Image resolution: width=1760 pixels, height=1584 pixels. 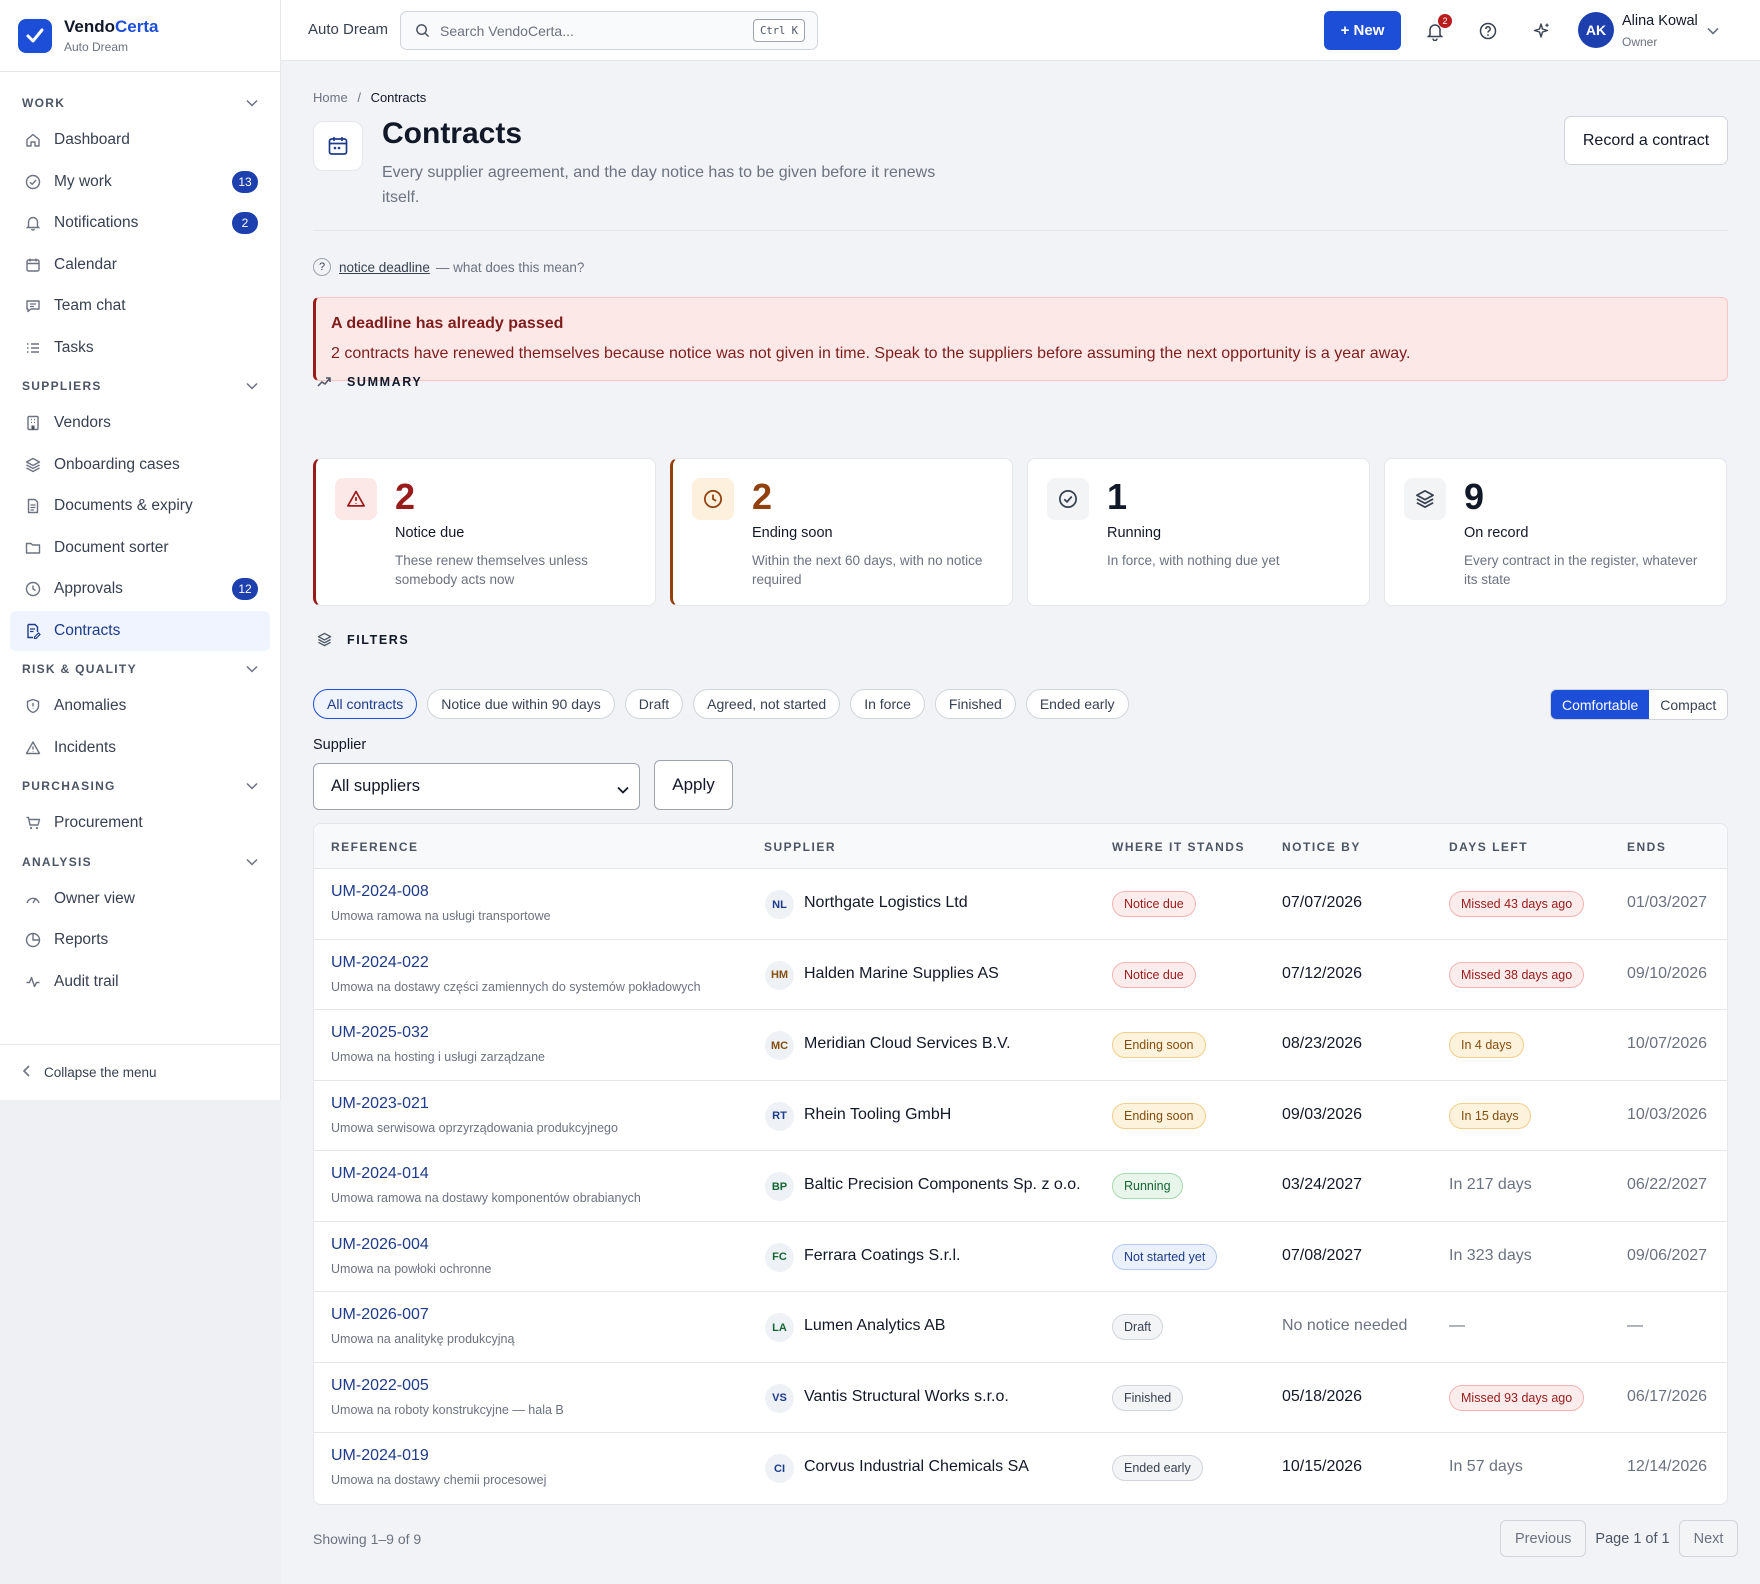 I want to click on summary-label: Ending soon, so click(x=792, y=533).